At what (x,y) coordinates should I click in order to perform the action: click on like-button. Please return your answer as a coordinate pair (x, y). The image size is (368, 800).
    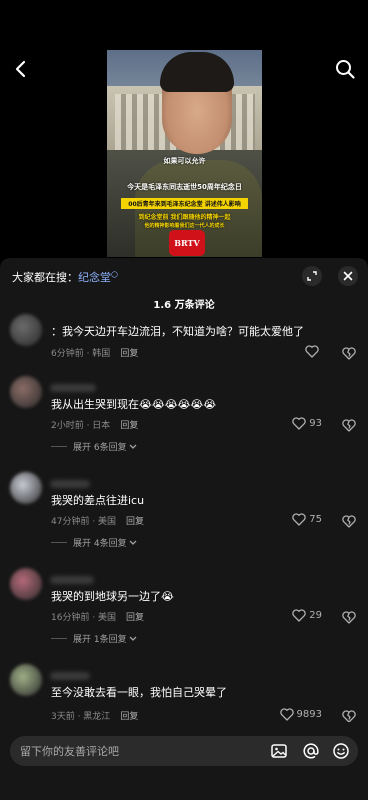
    Looking at the image, I should click on (313, 351).